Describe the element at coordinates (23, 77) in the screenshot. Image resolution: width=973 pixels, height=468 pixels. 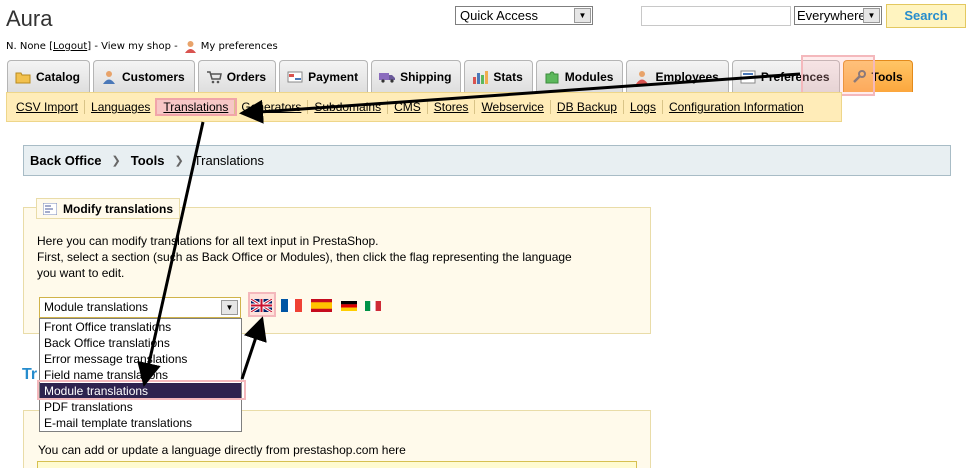
I see `folder-icon` at that location.